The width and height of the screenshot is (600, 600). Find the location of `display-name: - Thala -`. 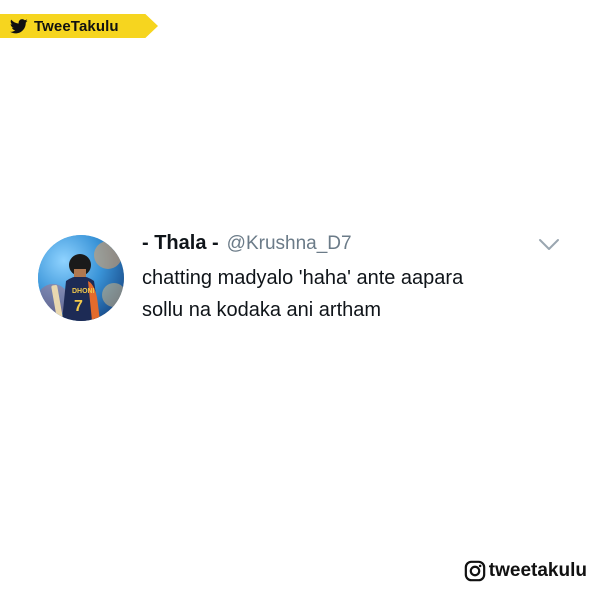

display-name: - Thala - is located at coordinates (180, 243).